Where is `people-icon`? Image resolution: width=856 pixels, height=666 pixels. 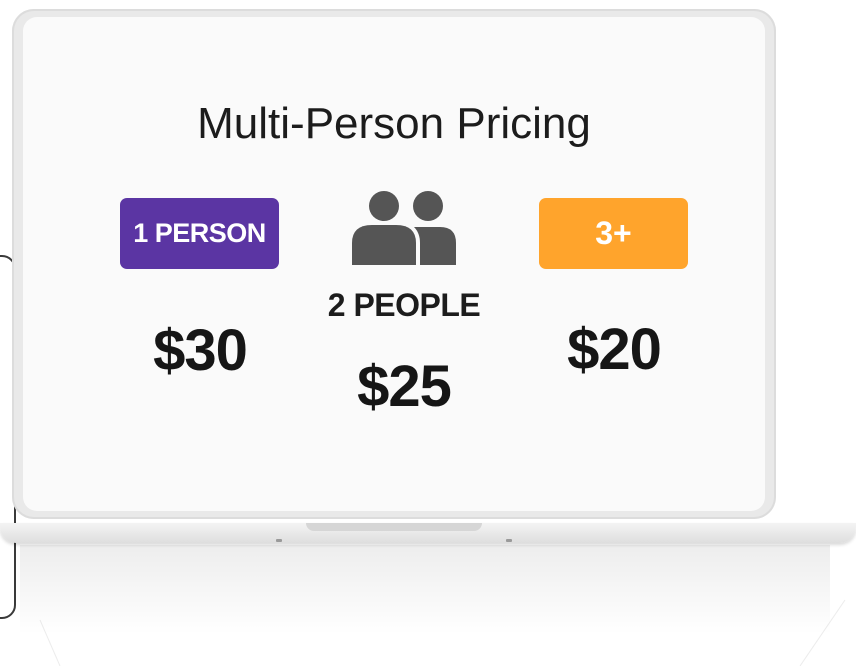
people-icon is located at coordinates (404, 228).